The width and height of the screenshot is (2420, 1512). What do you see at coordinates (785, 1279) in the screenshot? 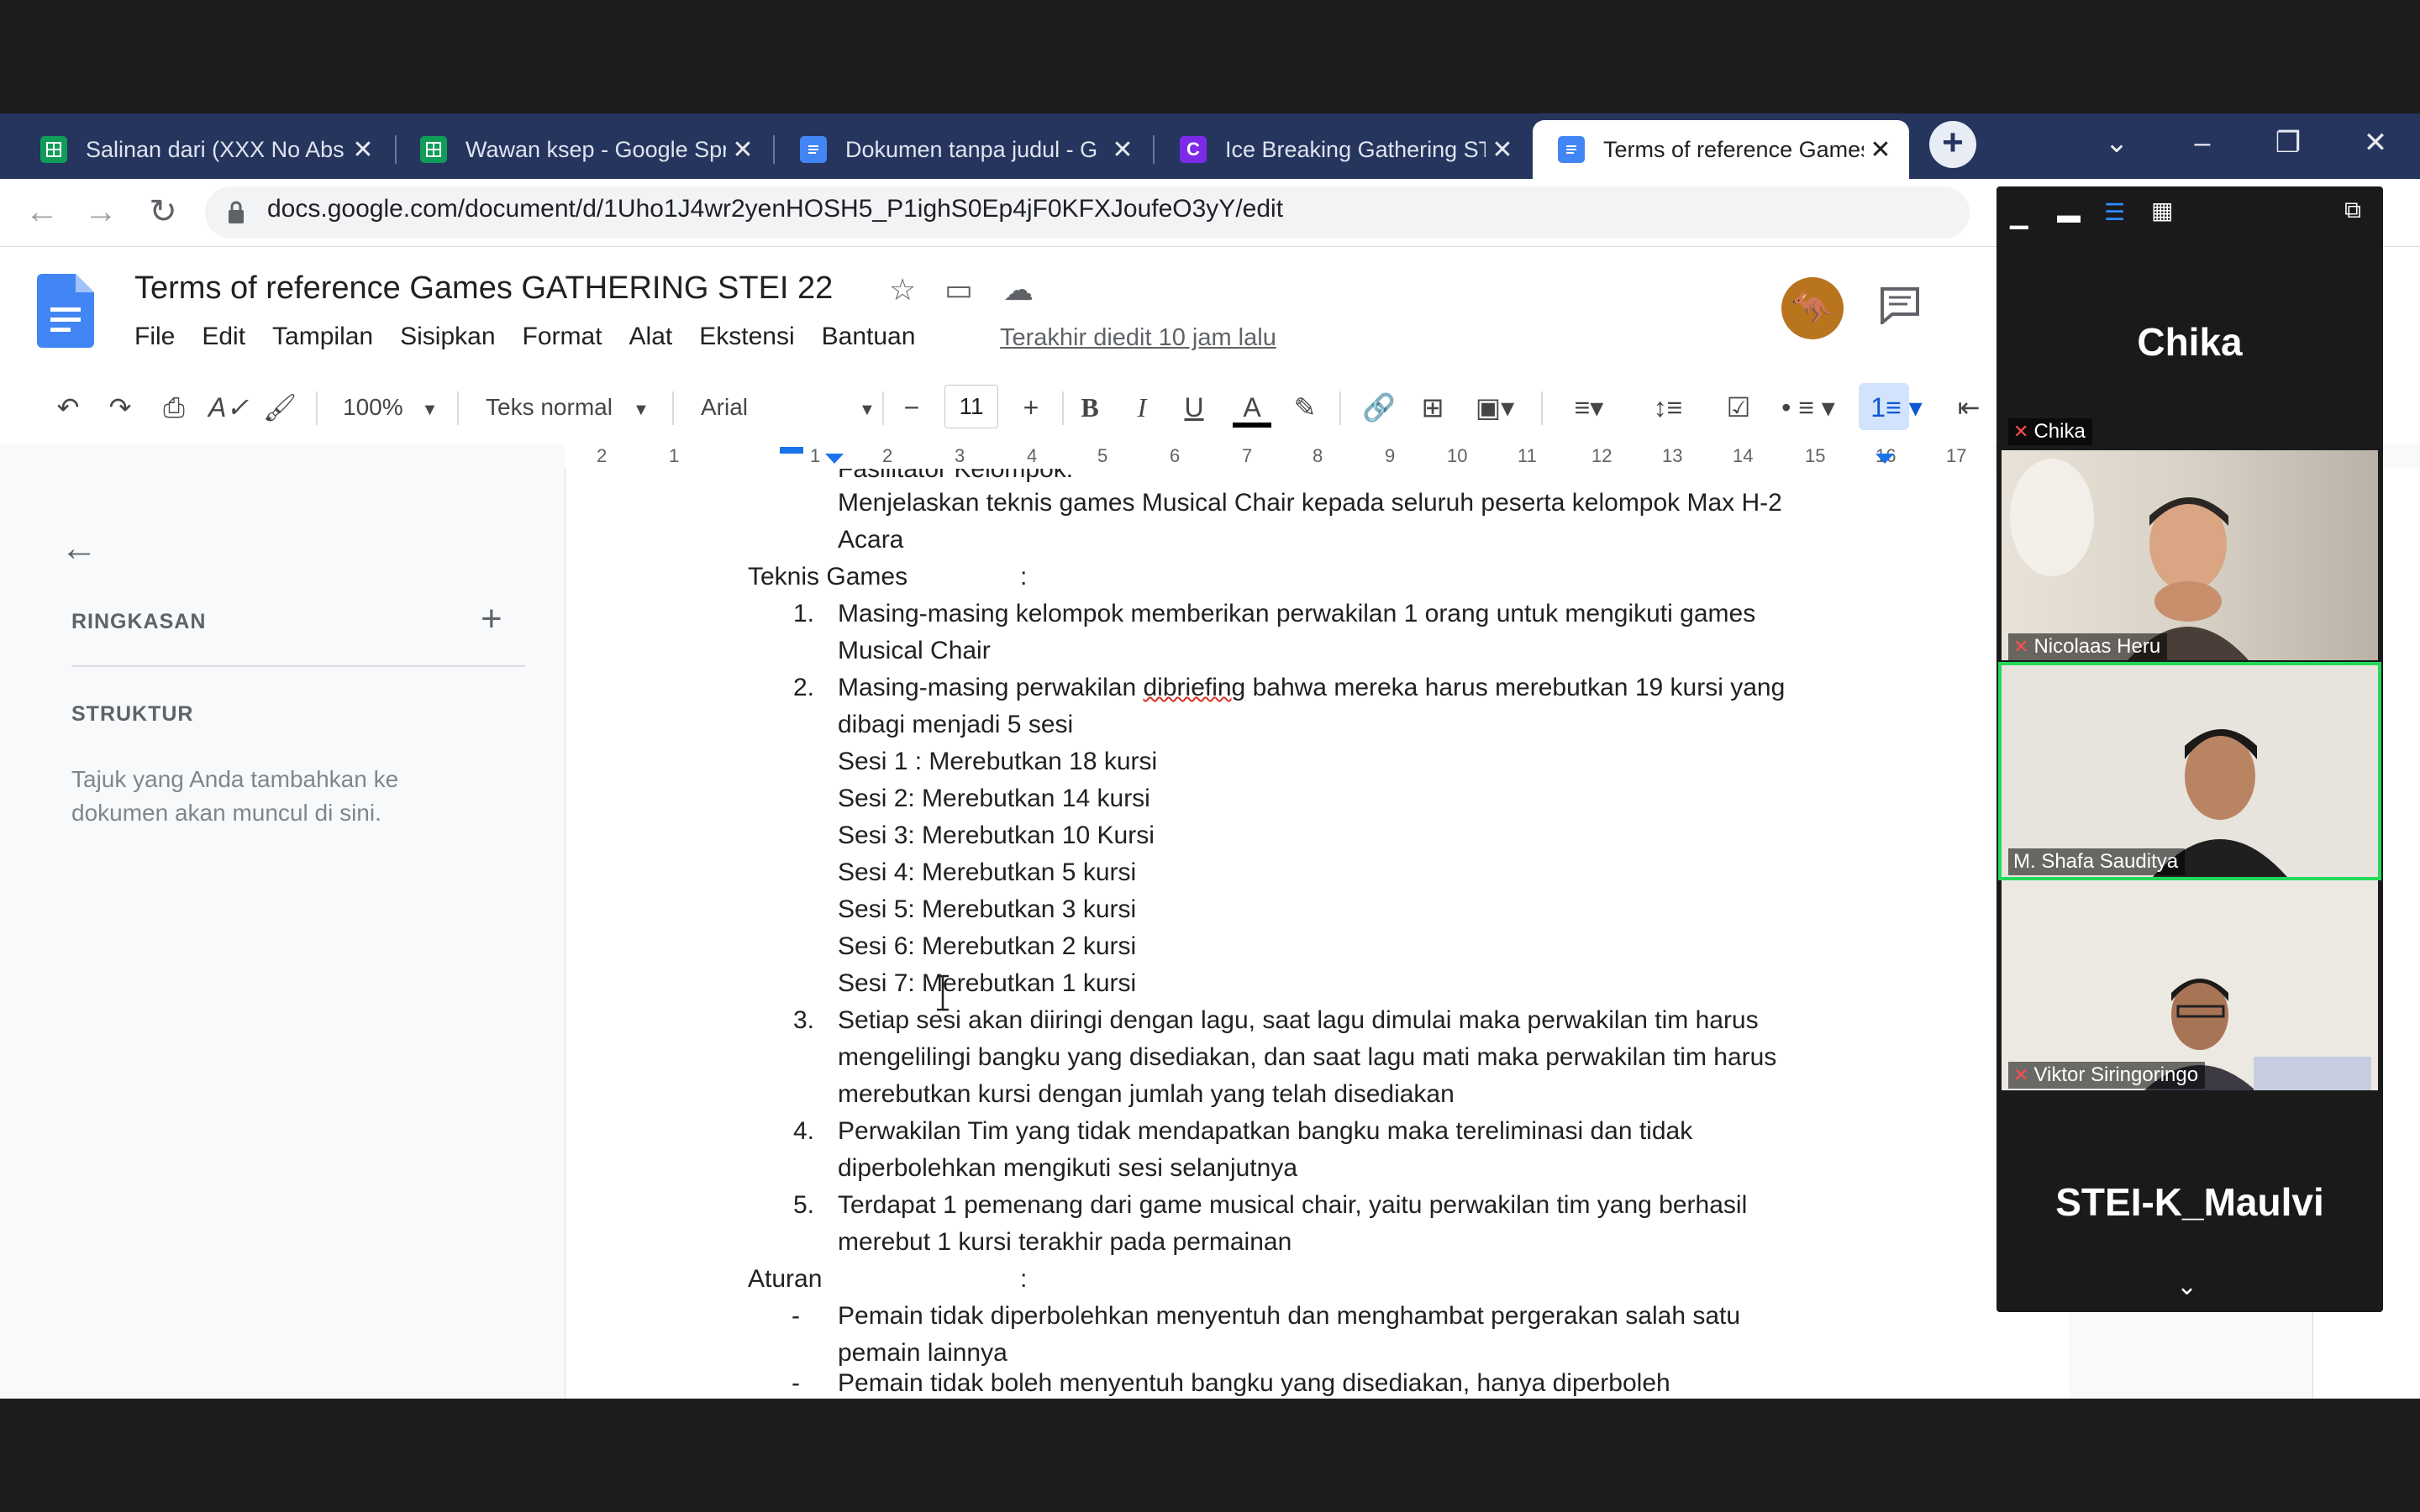
I see `section-label-aturan: Aturan` at bounding box center [785, 1279].